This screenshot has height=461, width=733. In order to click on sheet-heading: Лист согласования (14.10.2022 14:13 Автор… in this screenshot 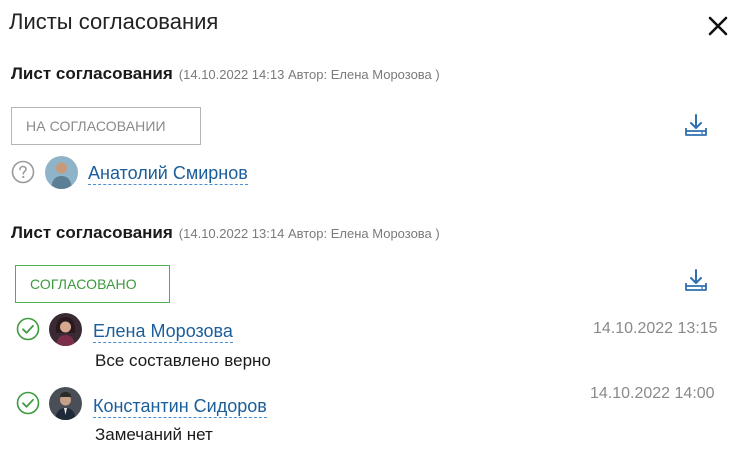, I will do `click(225, 74)`.